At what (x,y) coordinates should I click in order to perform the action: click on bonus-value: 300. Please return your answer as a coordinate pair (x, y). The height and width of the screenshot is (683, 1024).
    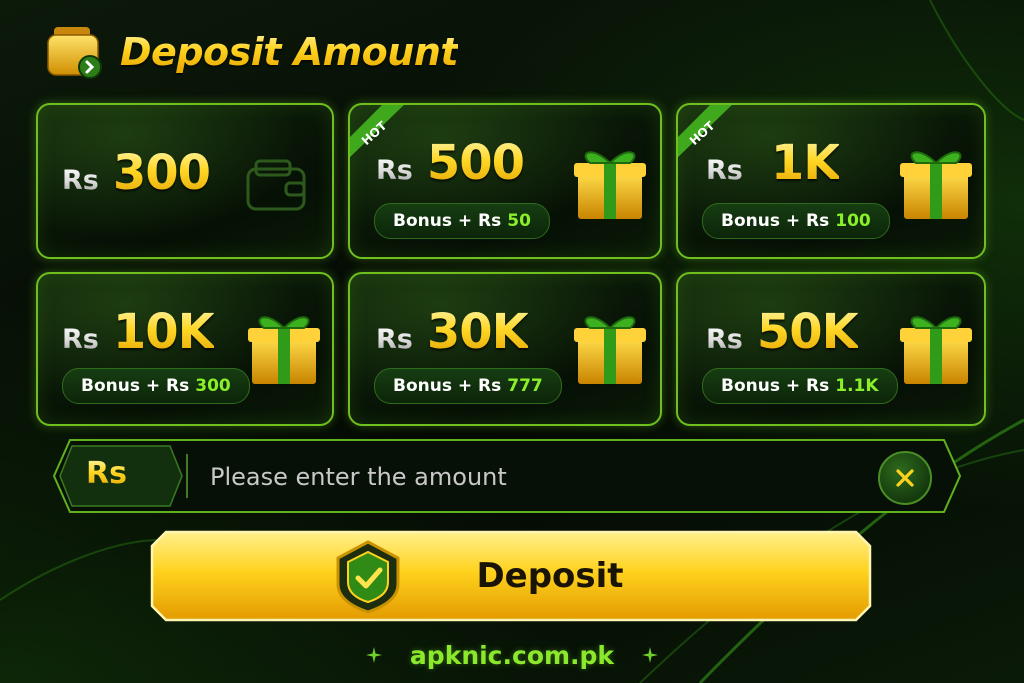
    Looking at the image, I should click on (213, 386).